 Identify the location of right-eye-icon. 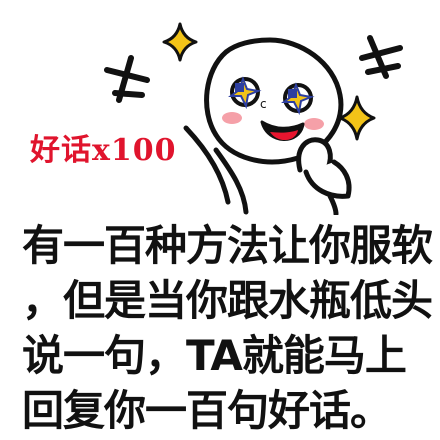
(298, 99).